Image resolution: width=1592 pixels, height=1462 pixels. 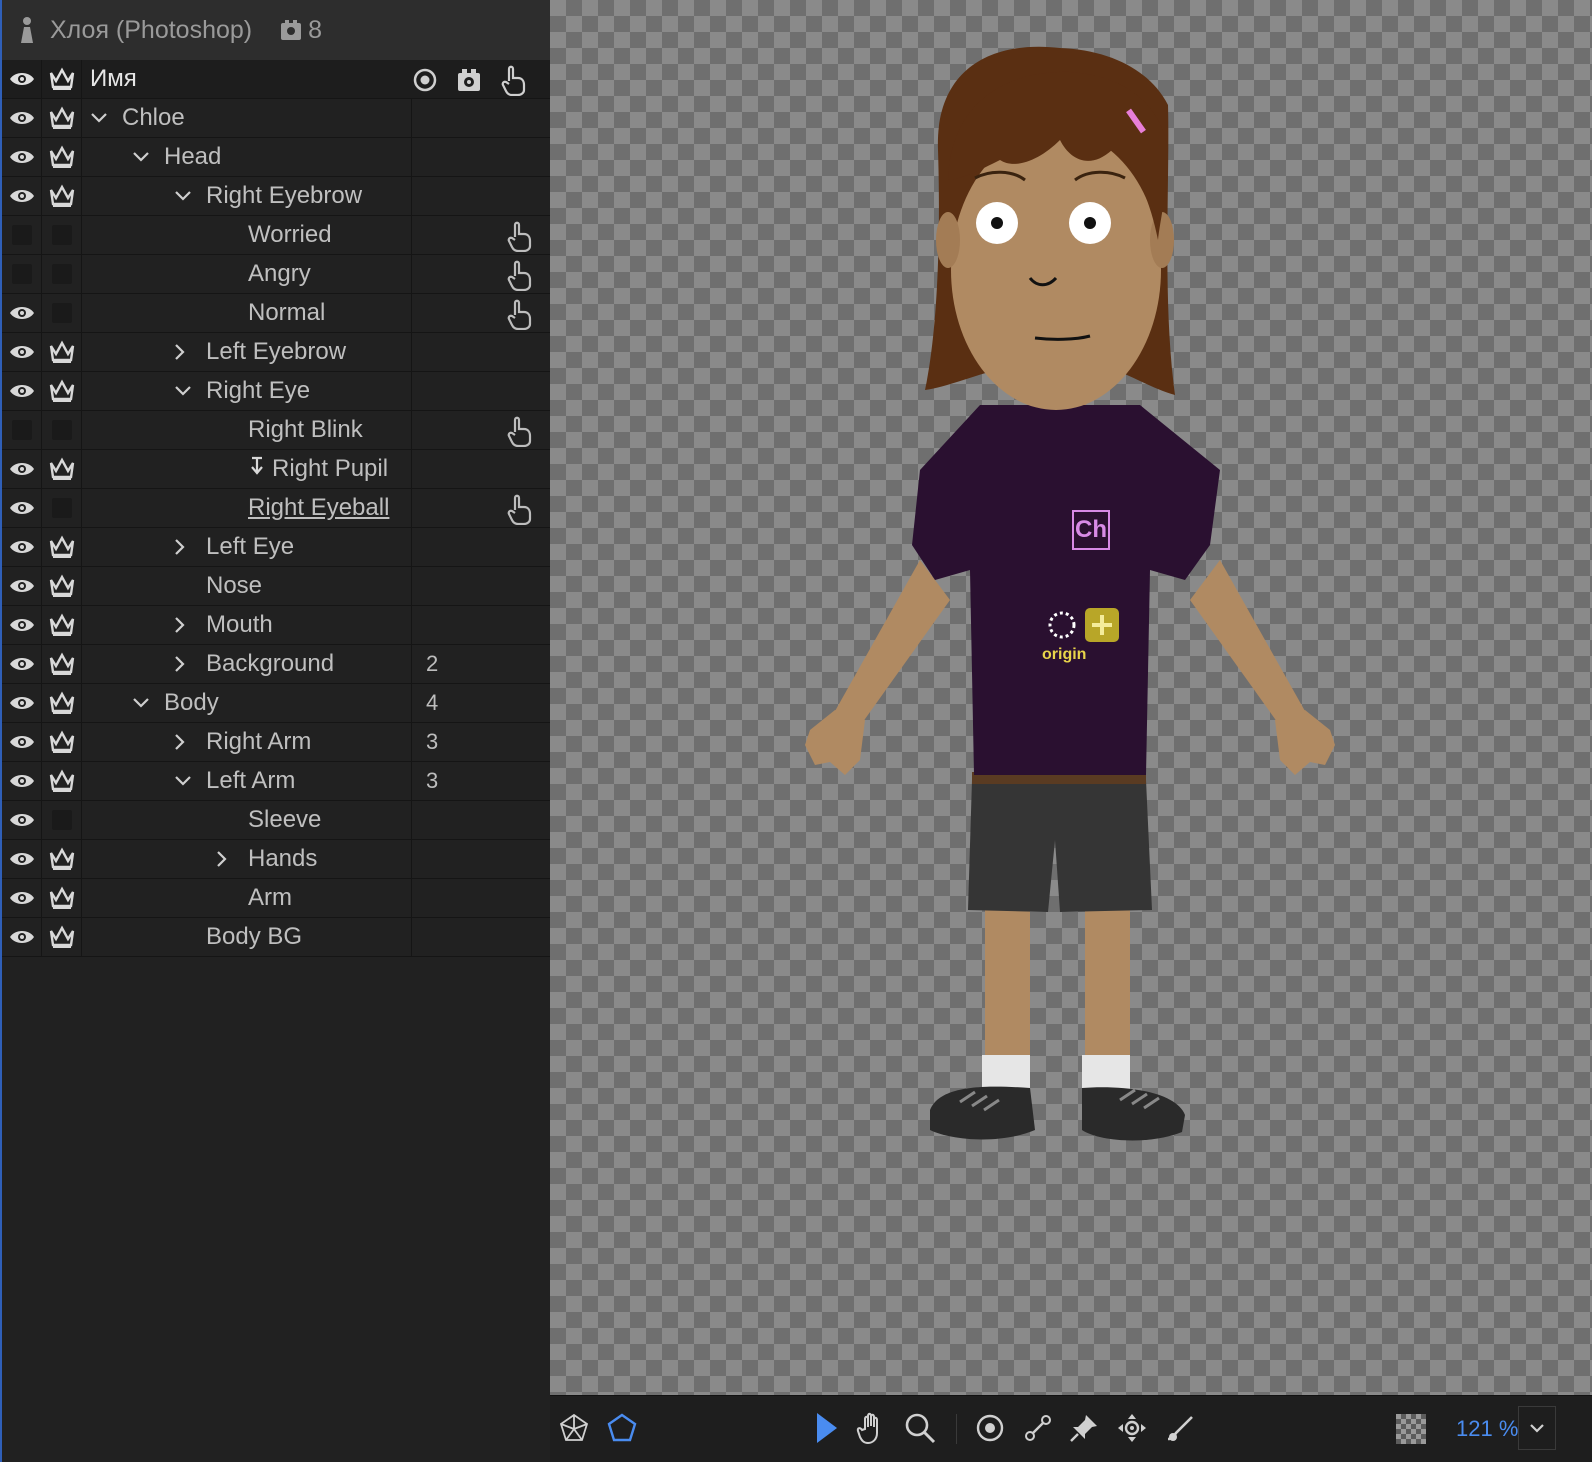 I want to click on layer-name-cell: Mouth, so click(x=247, y=625).